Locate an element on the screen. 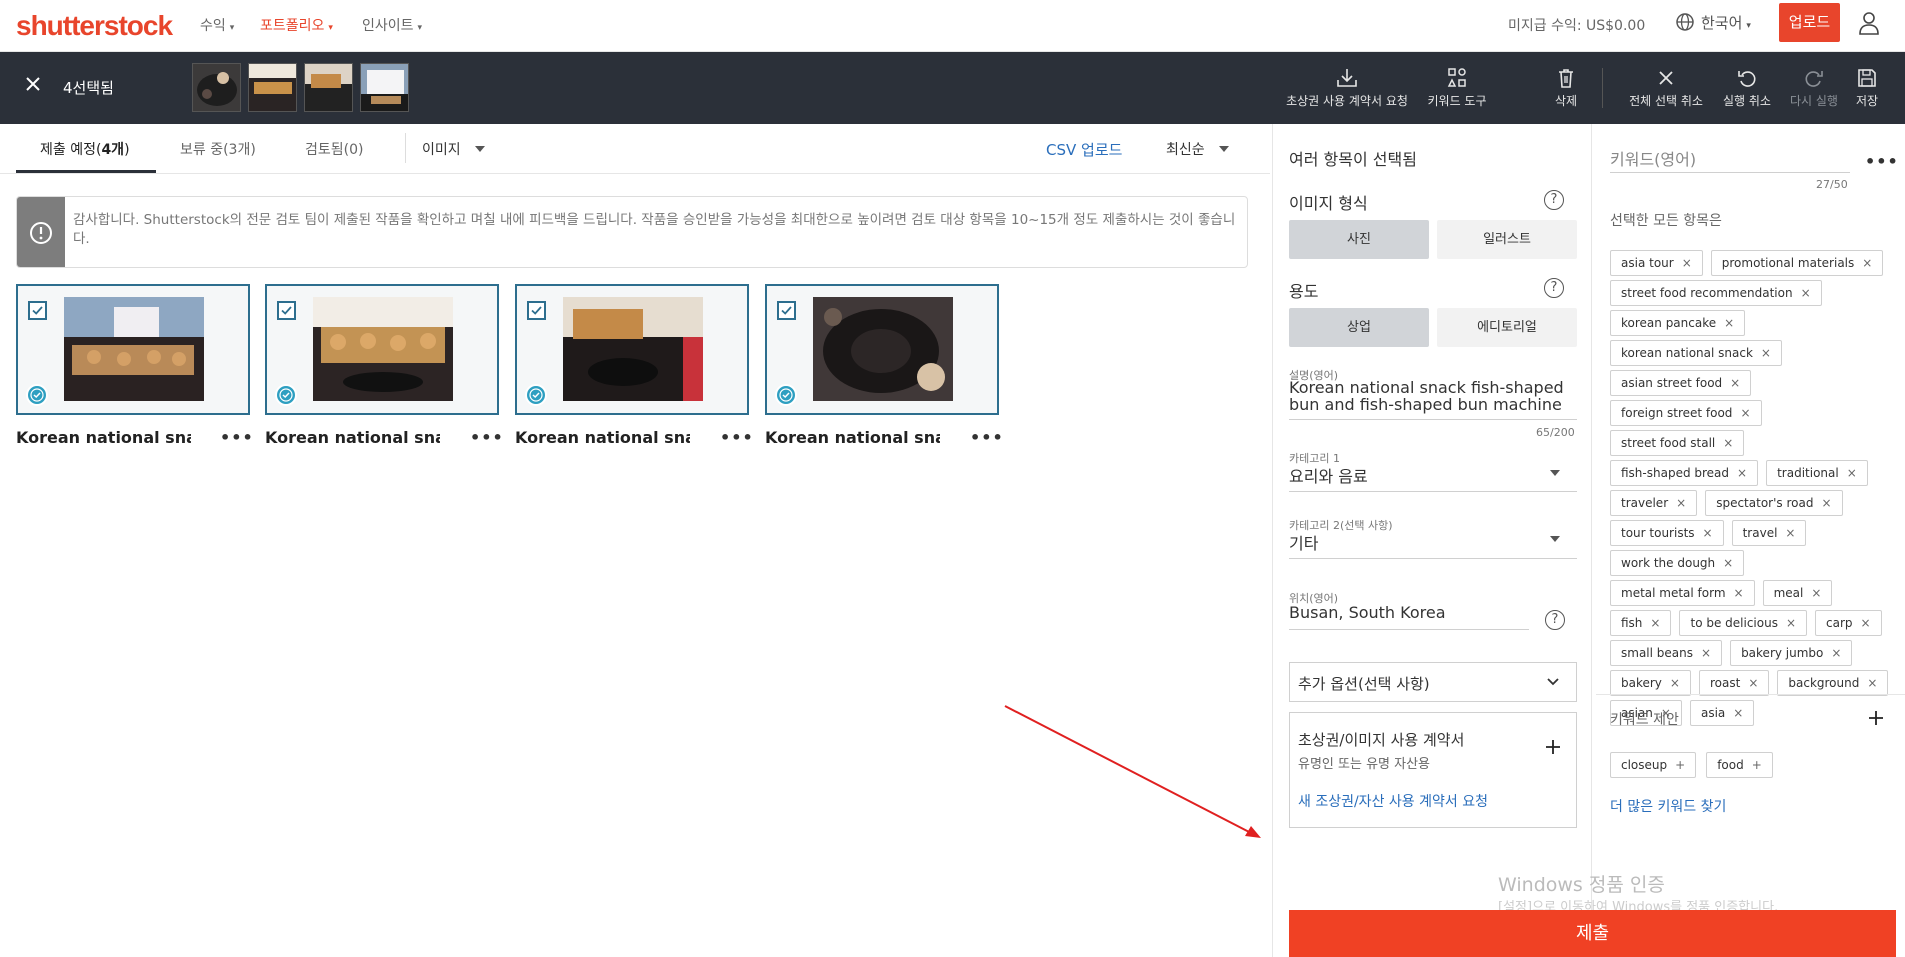 The height and width of the screenshot is (957, 1905). keyword-chip: asia × is located at coordinates (1722, 713).